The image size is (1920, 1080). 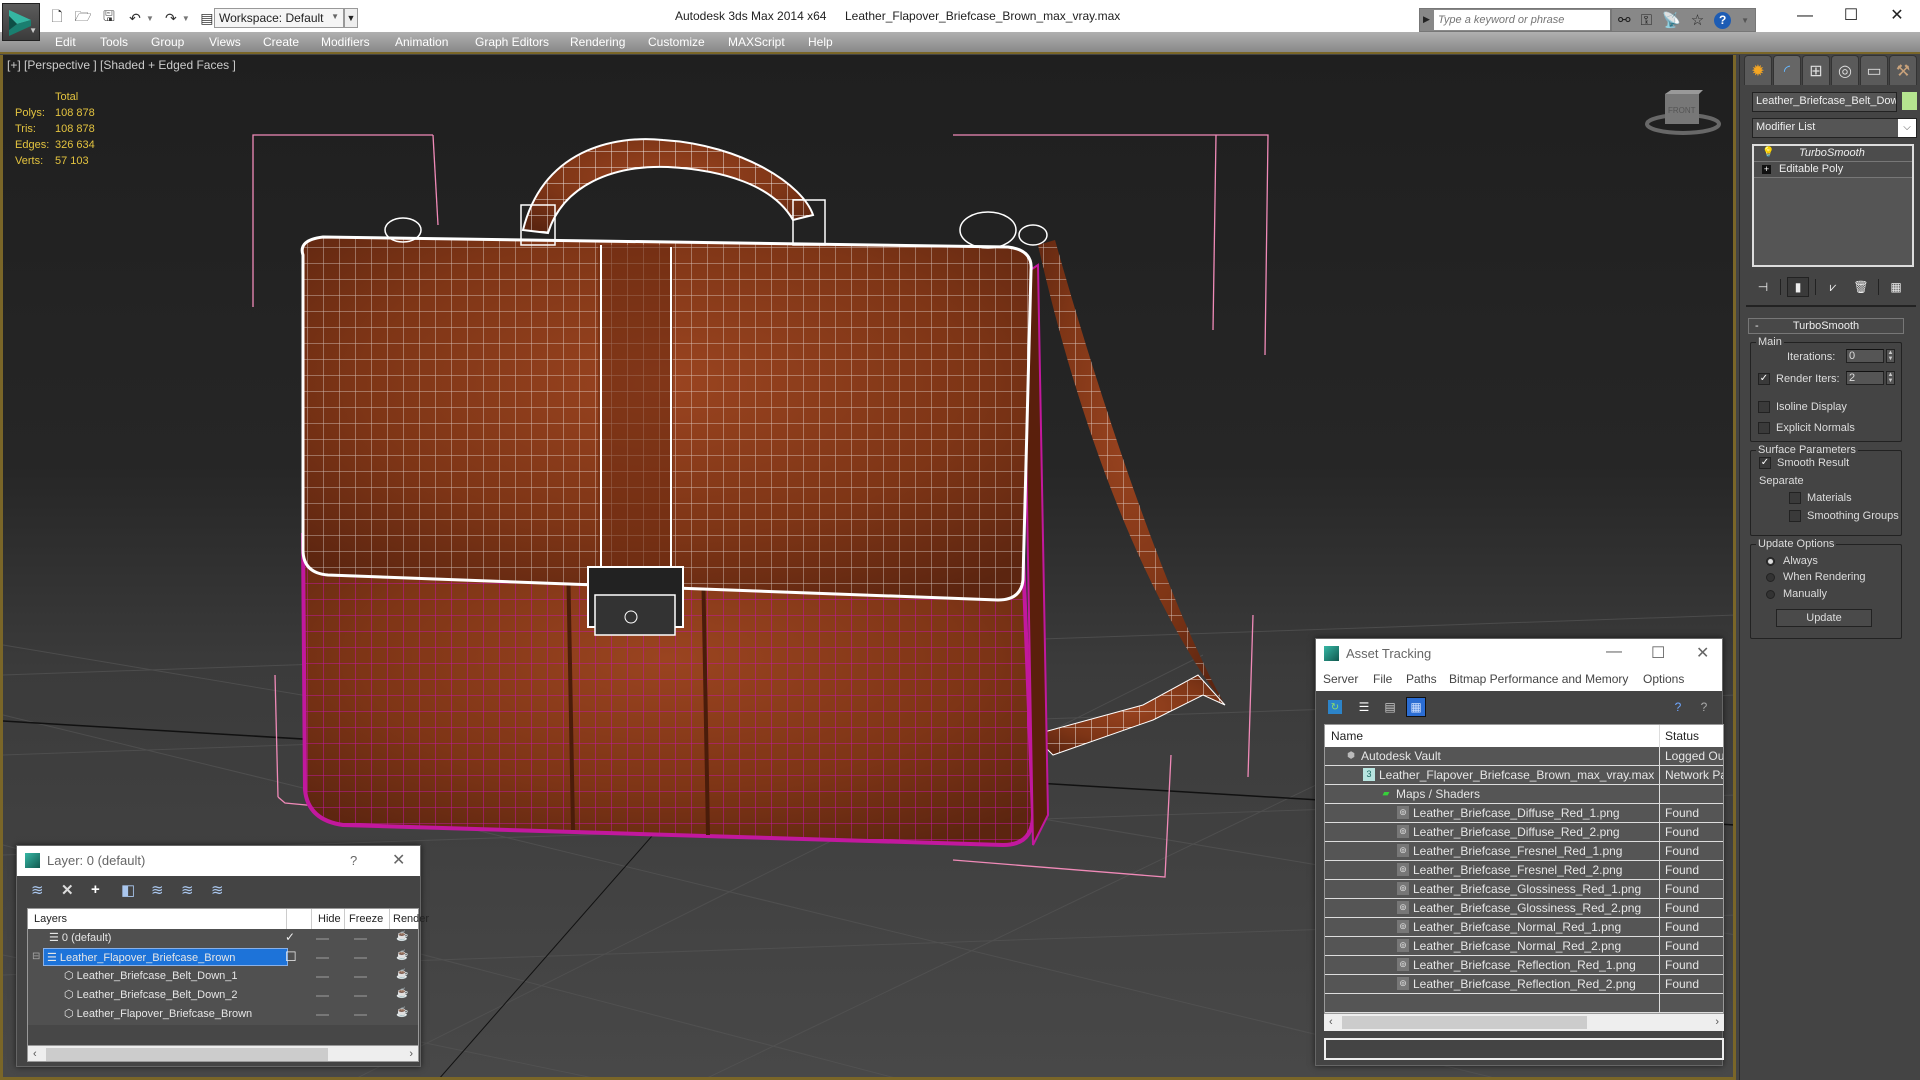 I want to click on help-icon: ?, so click(x=1704, y=707).